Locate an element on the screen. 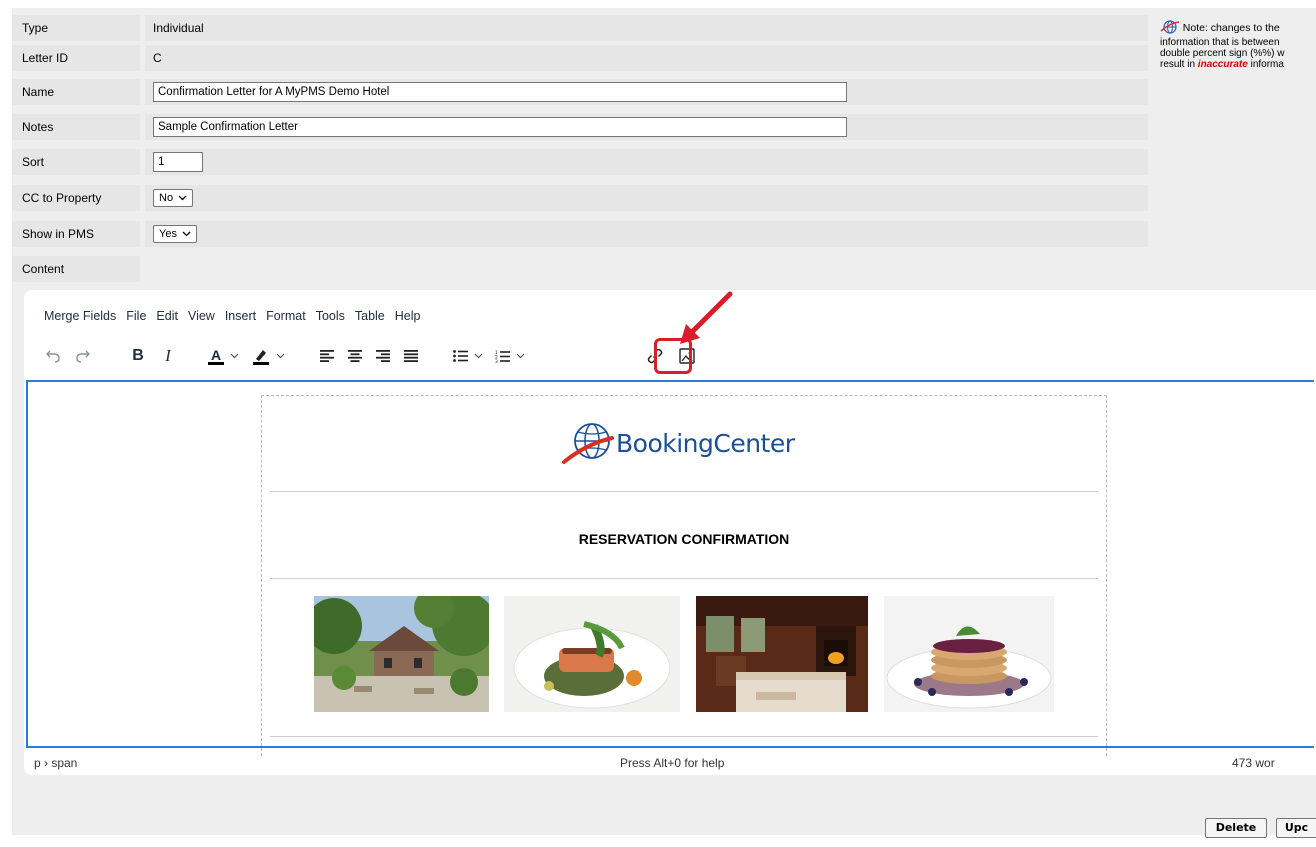 Image resolution: width=1316 pixels, height=847 pixels. pancakes-photo is located at coordinates (969, 654).